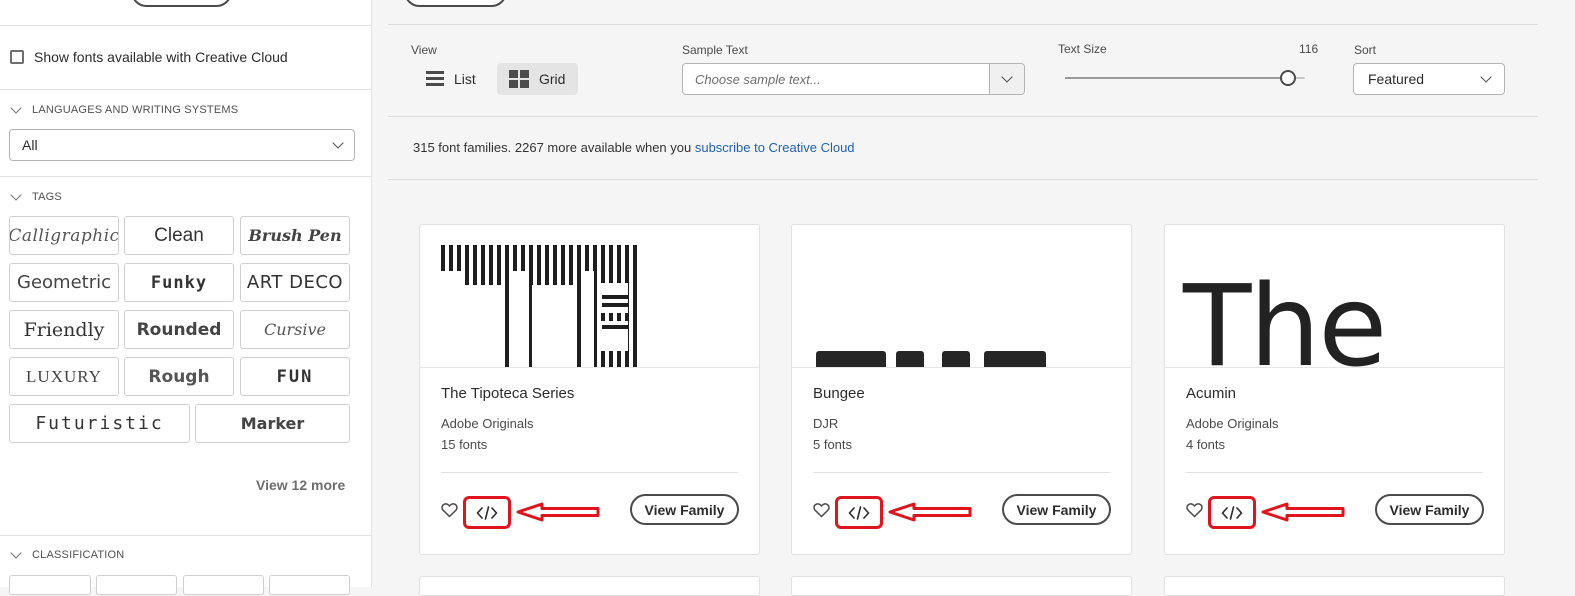 Image resolution: width=1575 pixels, height=596 pixels. I want to click on tag-label: Clean, so click(179, 235).